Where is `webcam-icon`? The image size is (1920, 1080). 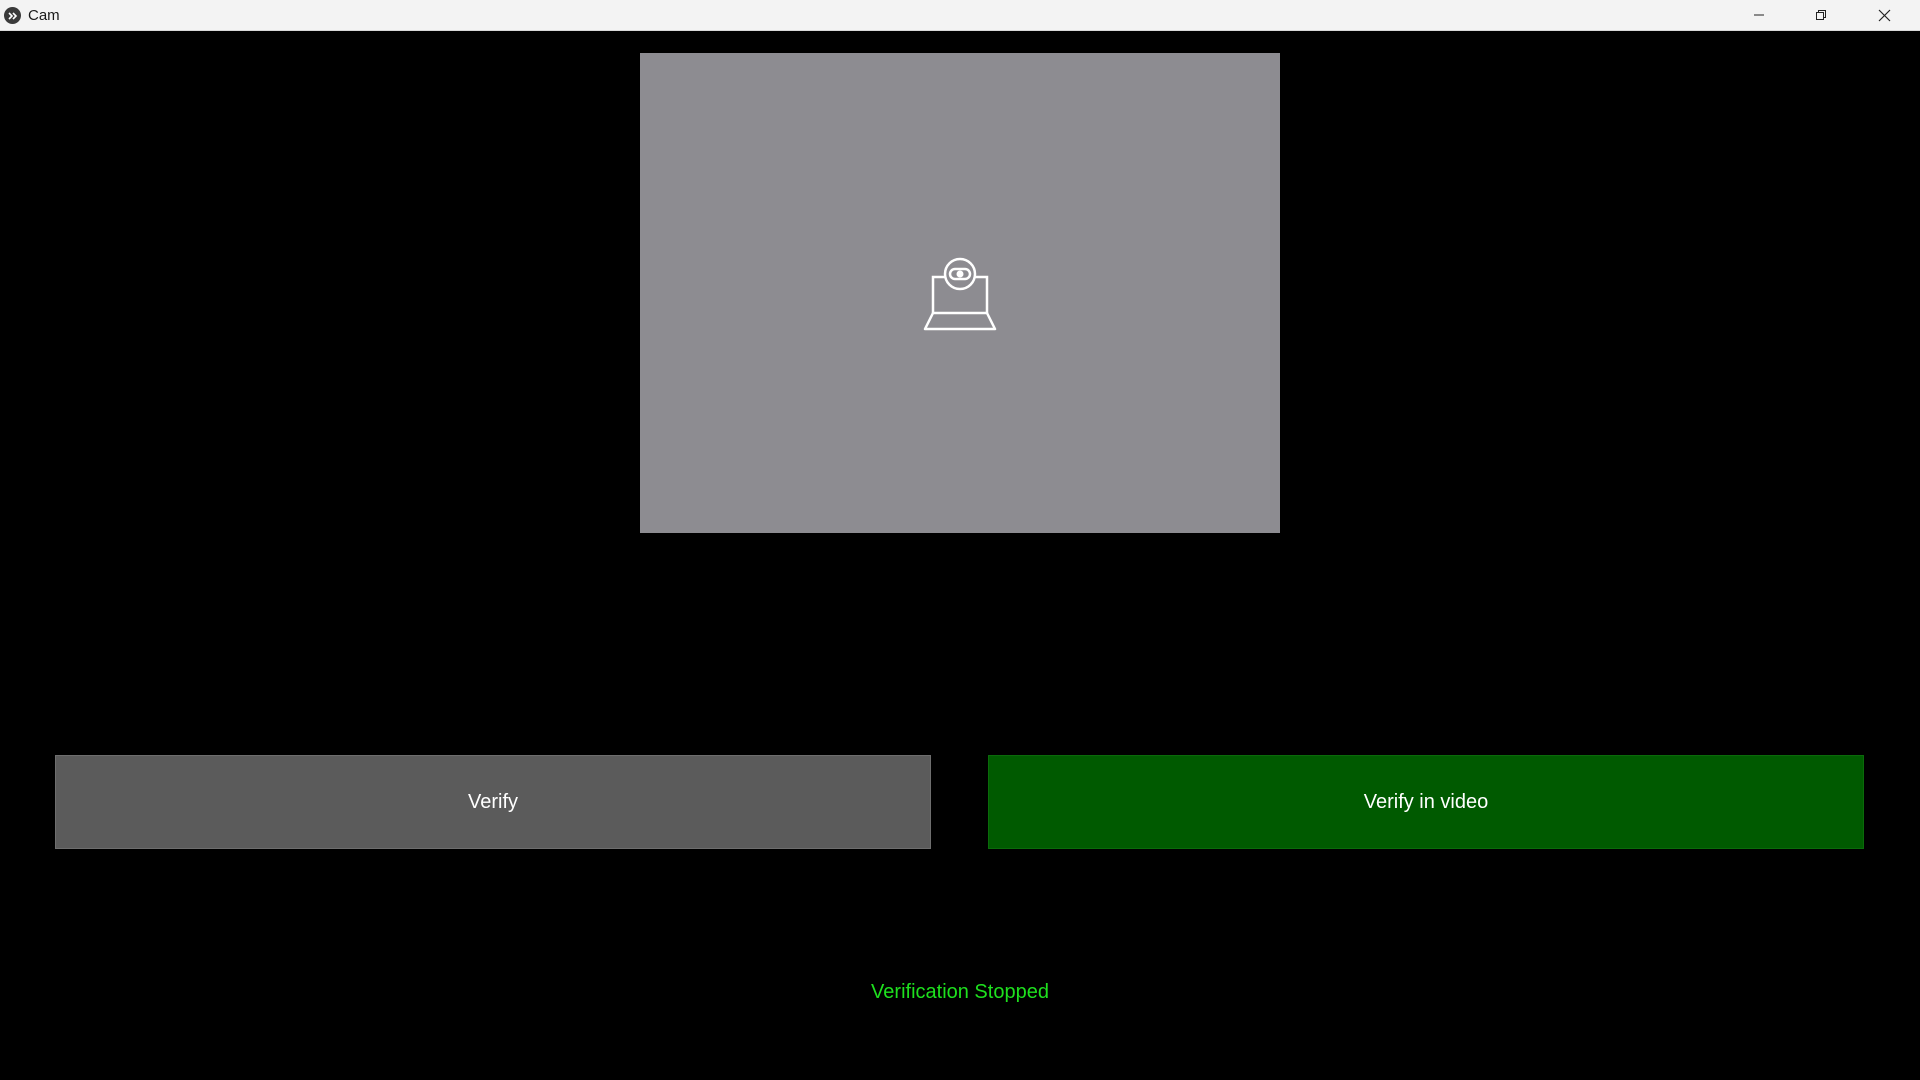 webcam-icon is located at coordinates (960, 294).